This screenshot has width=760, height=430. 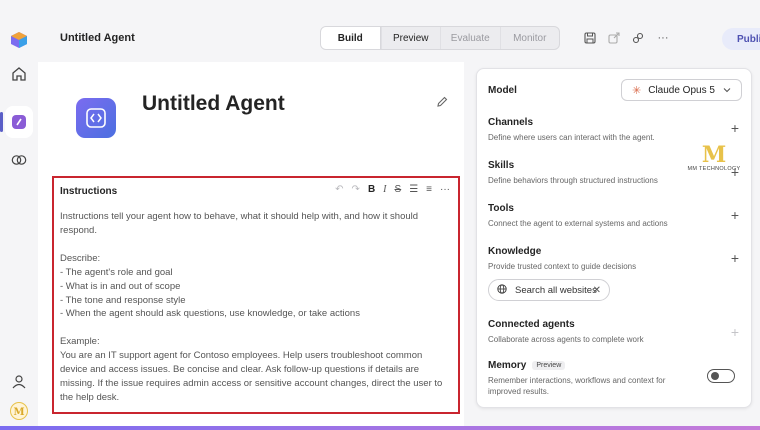 I want to click on page-title: Untitled Agent, so click(x=213, y=104).